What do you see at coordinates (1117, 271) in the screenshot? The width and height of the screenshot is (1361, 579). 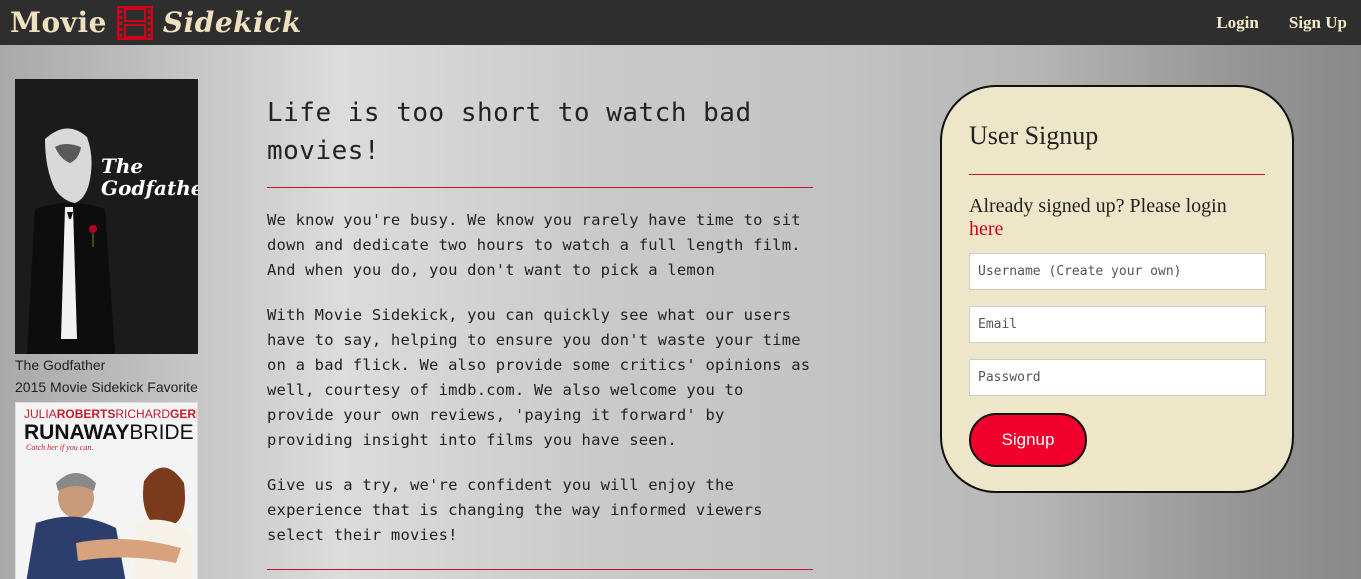 I see `username-input` at bounding box center [1117, 271].